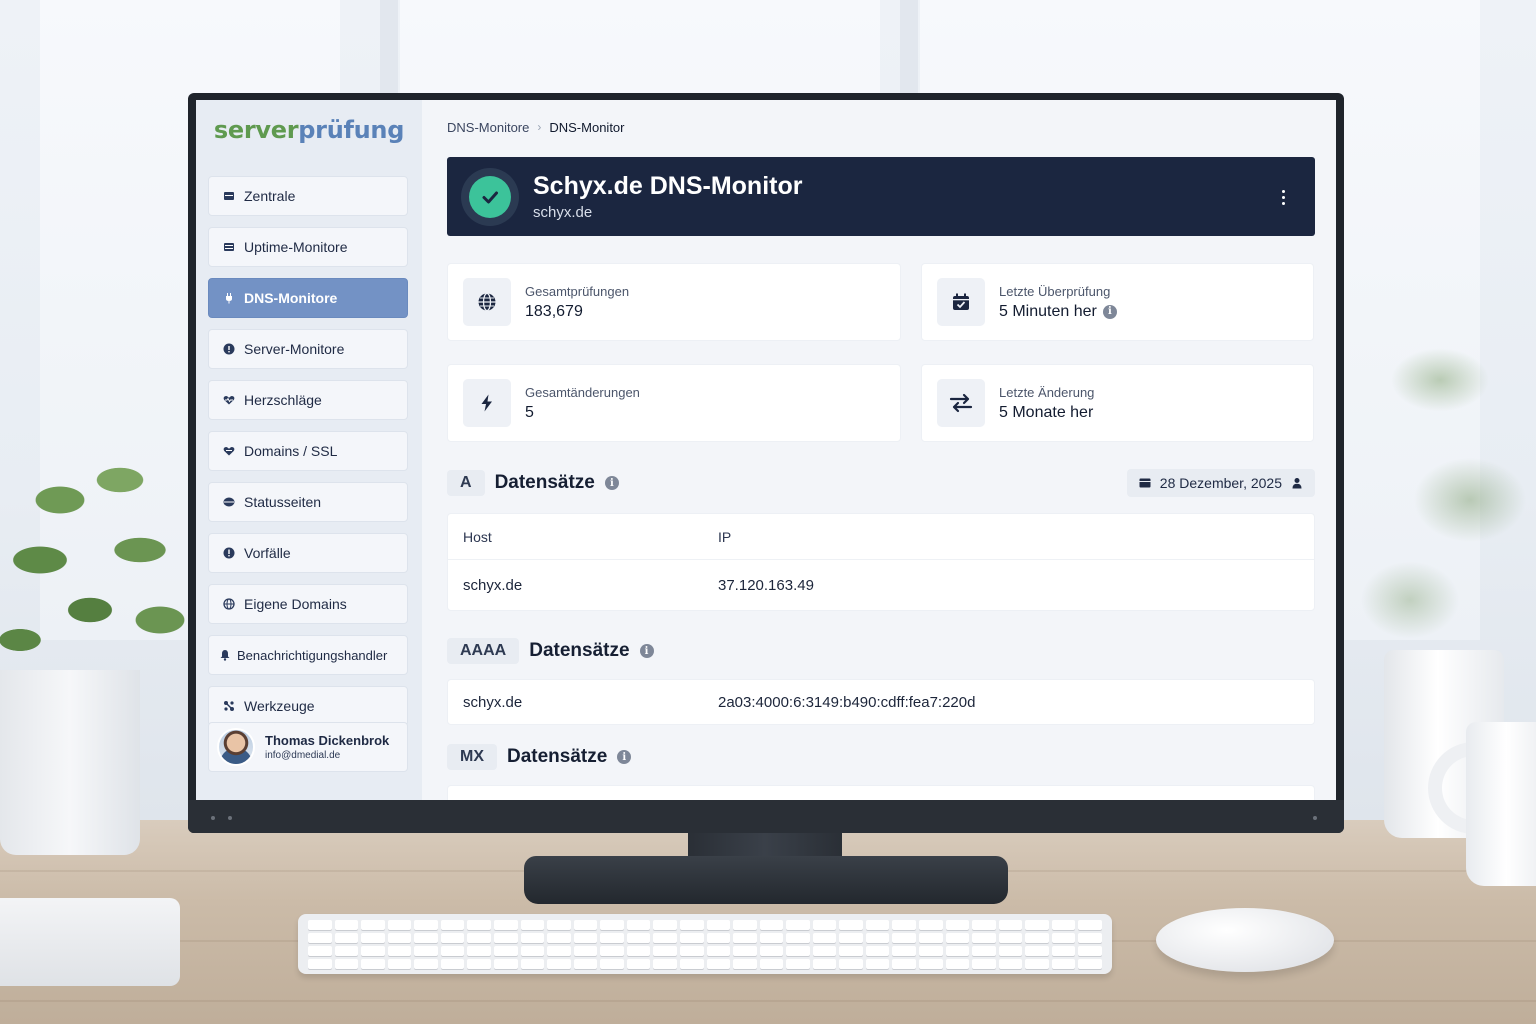 The image size is (1536, 1024). I want to click on date-filter: 28 Dezember, 2025, so click(1220, 483).